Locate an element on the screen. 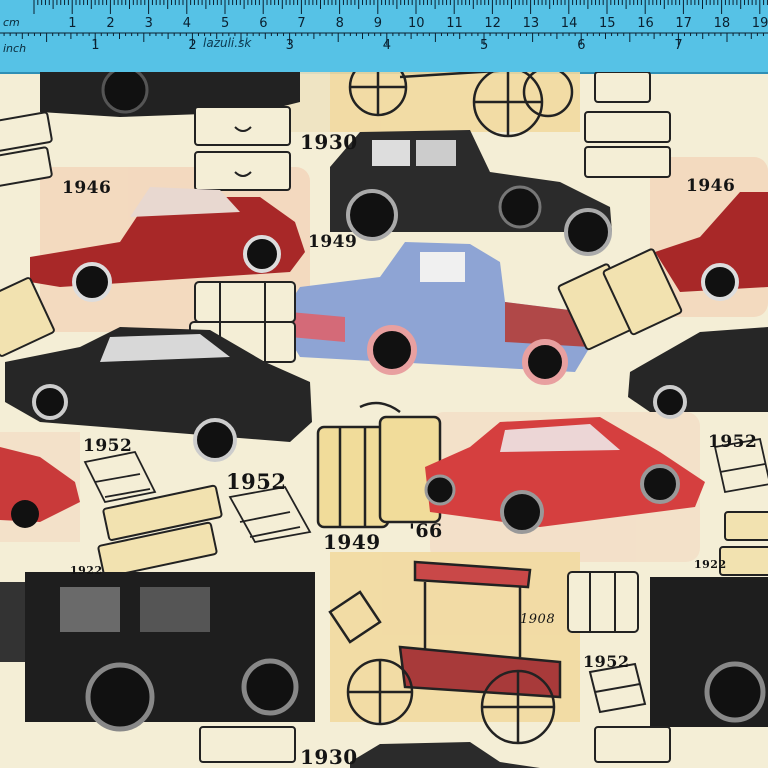  ruler-cm-number: 14 is located at coordinates (569, 23).